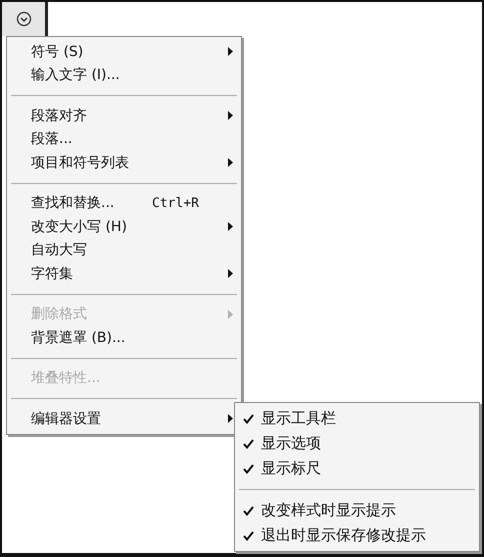  What do you see at coordinates (291, 468) in the screenshot?
I see `submenu-item-label: 显示标尺` at bounding box center [291, 468].